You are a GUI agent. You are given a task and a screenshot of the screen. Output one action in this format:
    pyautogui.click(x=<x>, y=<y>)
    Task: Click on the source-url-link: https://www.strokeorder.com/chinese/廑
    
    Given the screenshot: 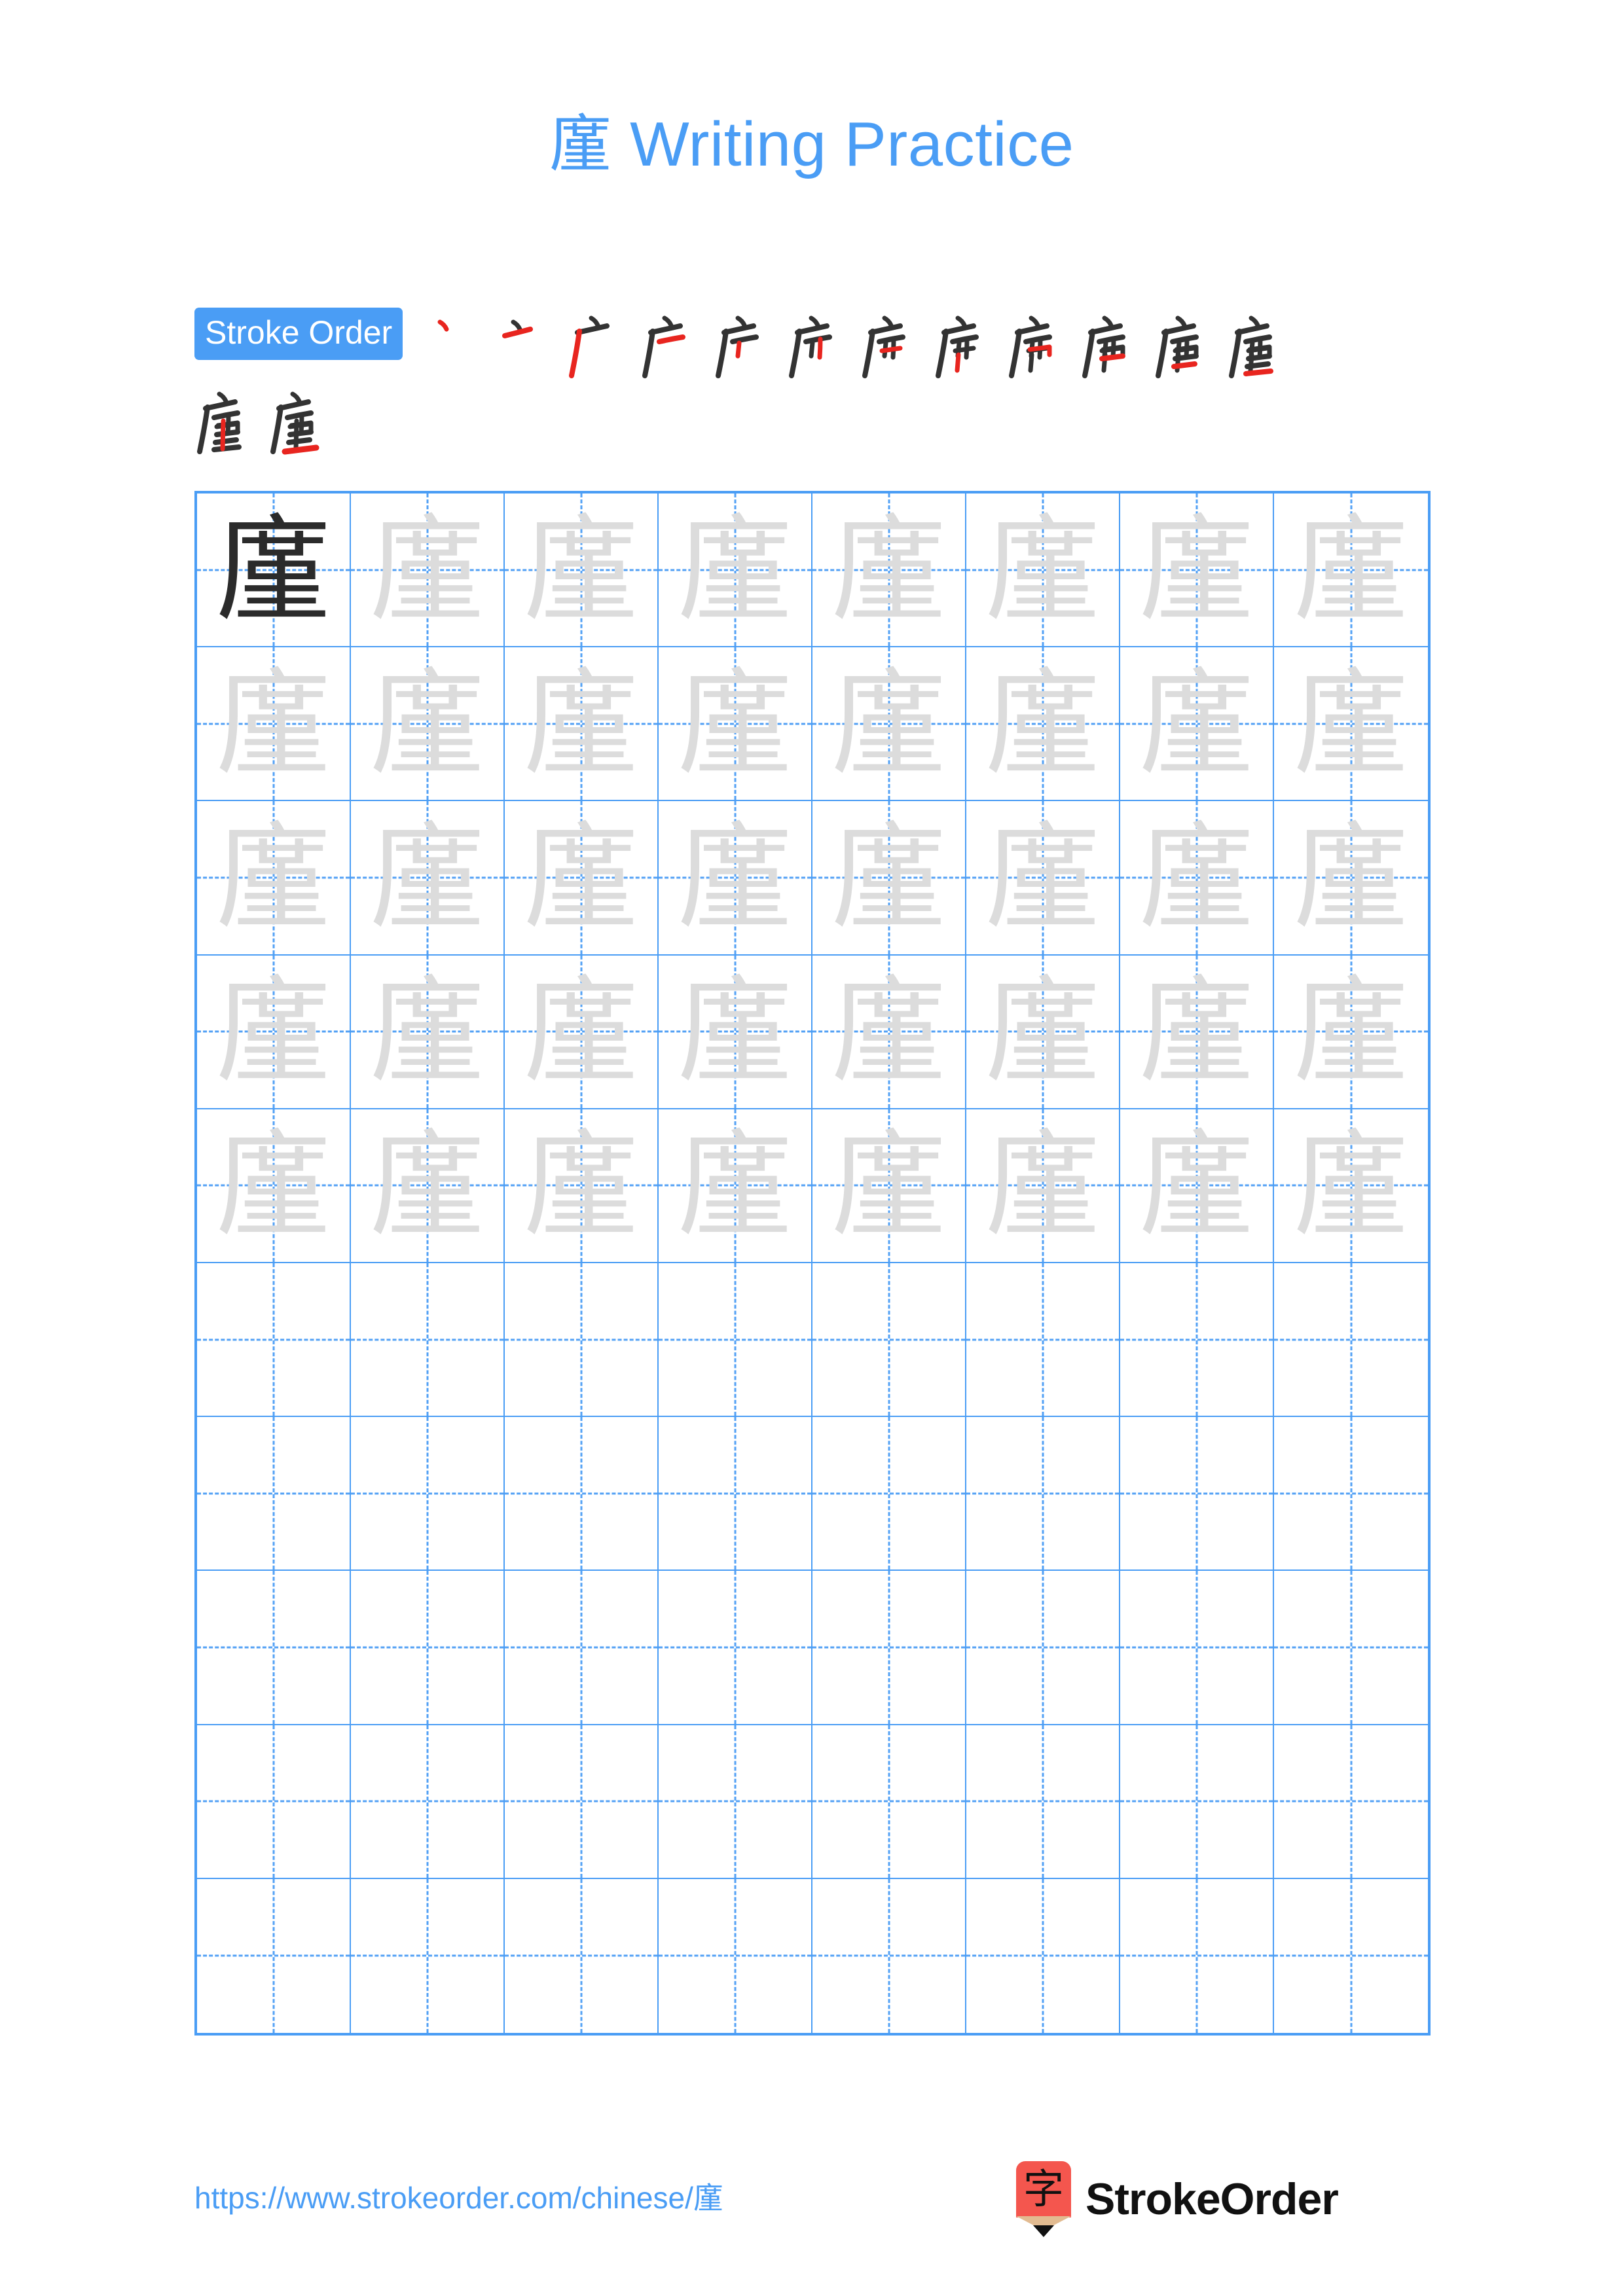 What is the action you would take?
    pyautogui.click(x=458, y=2195)
    